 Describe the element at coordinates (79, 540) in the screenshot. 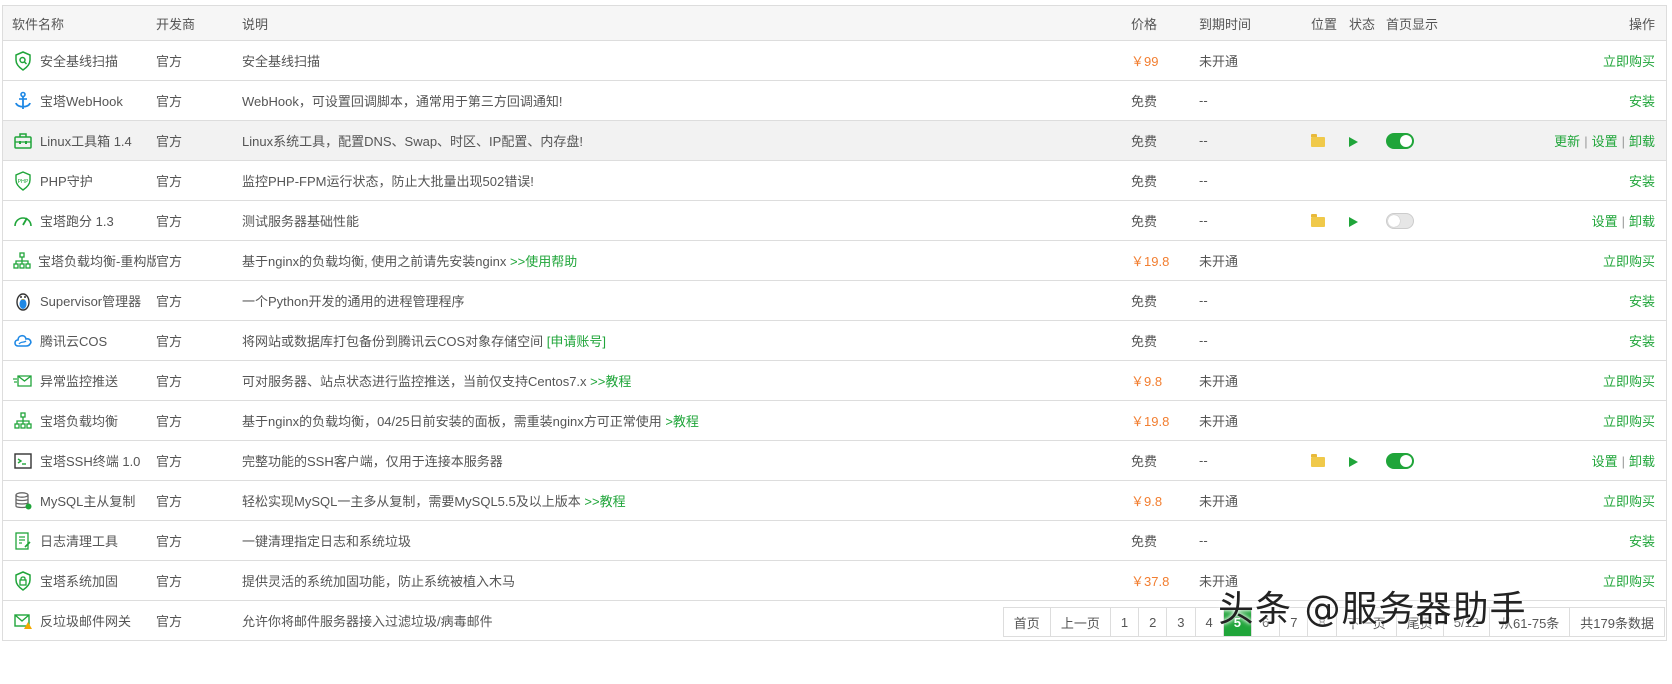

I see `plugin-name: 日志清理工具` at that location.